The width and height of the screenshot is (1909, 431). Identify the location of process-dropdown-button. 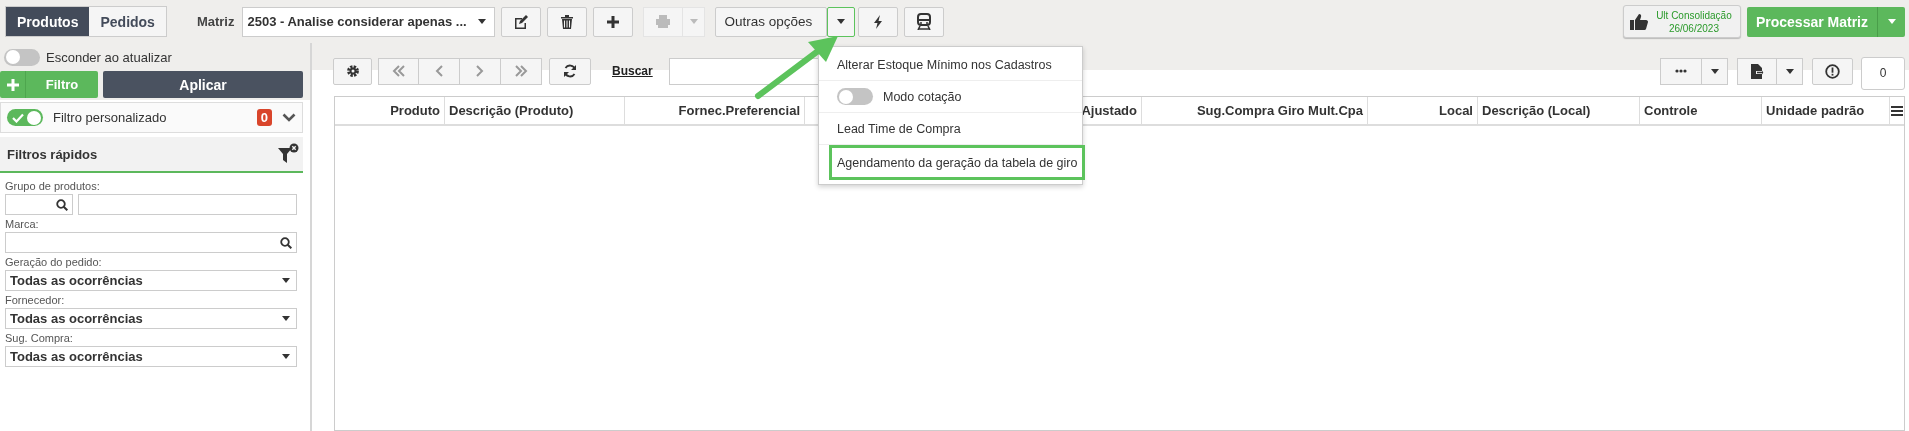
(1891, 21).